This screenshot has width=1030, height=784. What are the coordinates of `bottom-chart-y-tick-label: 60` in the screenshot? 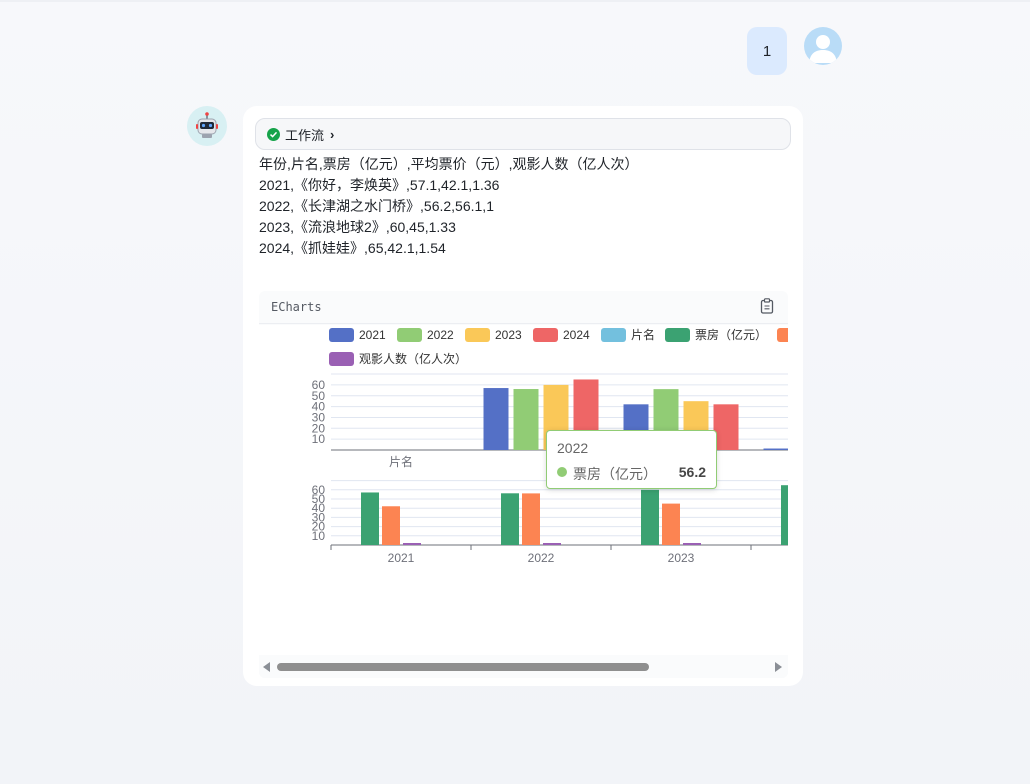 It's located at (319, 490).